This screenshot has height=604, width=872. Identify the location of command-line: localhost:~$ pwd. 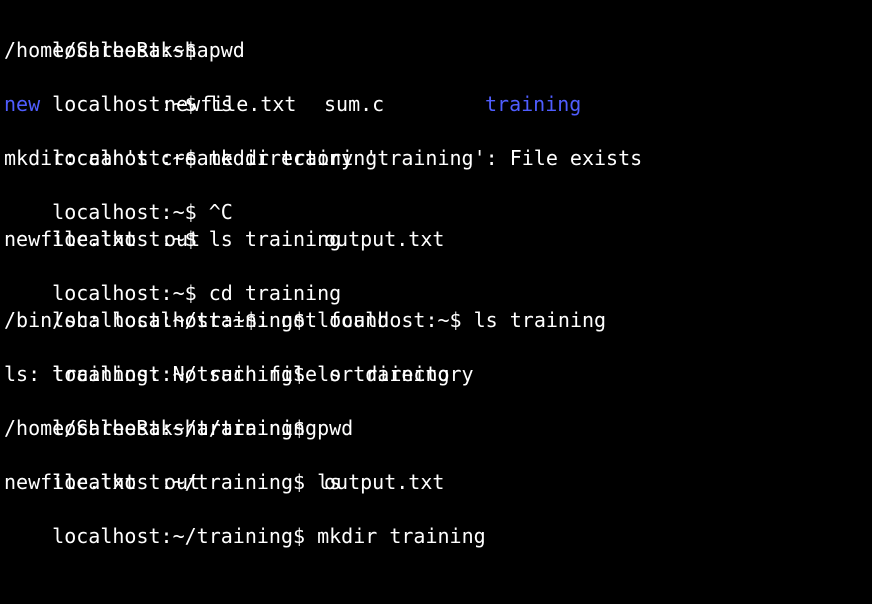
(438, 36).